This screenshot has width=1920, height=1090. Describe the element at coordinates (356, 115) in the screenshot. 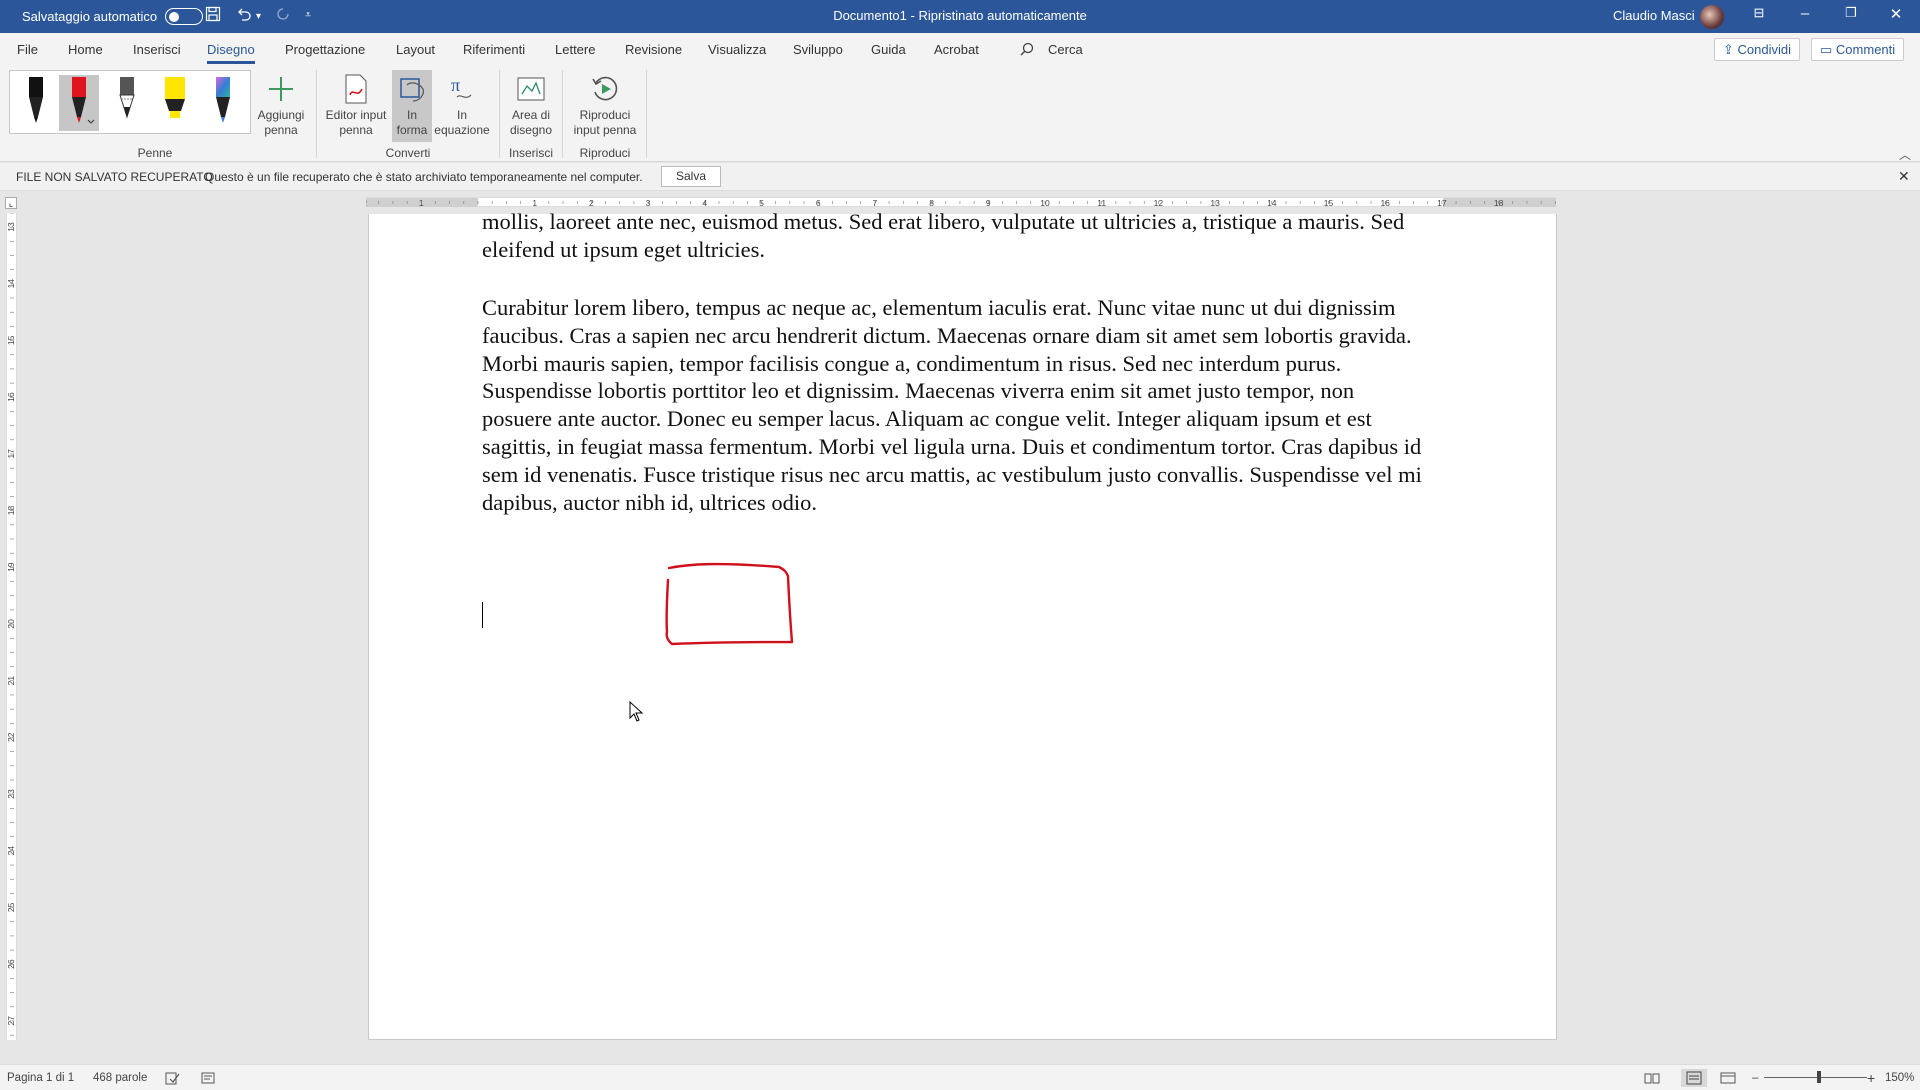

I see `ink-editor-label-1: Editor input` at that location.